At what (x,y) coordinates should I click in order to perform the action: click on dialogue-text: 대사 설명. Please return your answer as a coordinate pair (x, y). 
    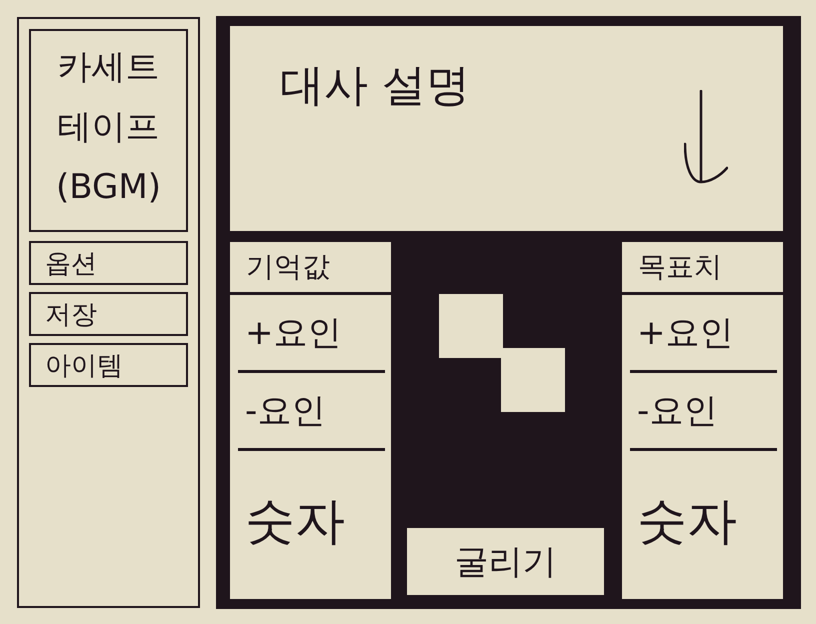
    Looking at the image, I should click on (375, 86).